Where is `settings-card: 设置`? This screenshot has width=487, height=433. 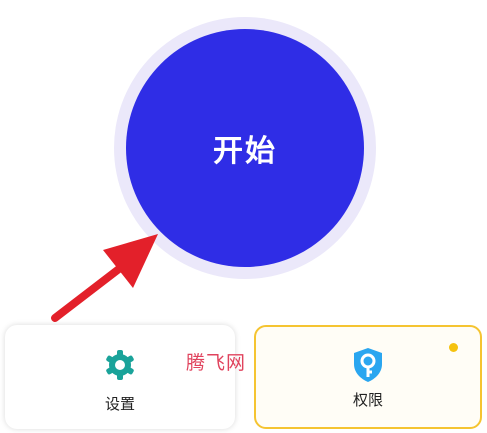 settings-card: 设置 is located at coordinates (120, 377).